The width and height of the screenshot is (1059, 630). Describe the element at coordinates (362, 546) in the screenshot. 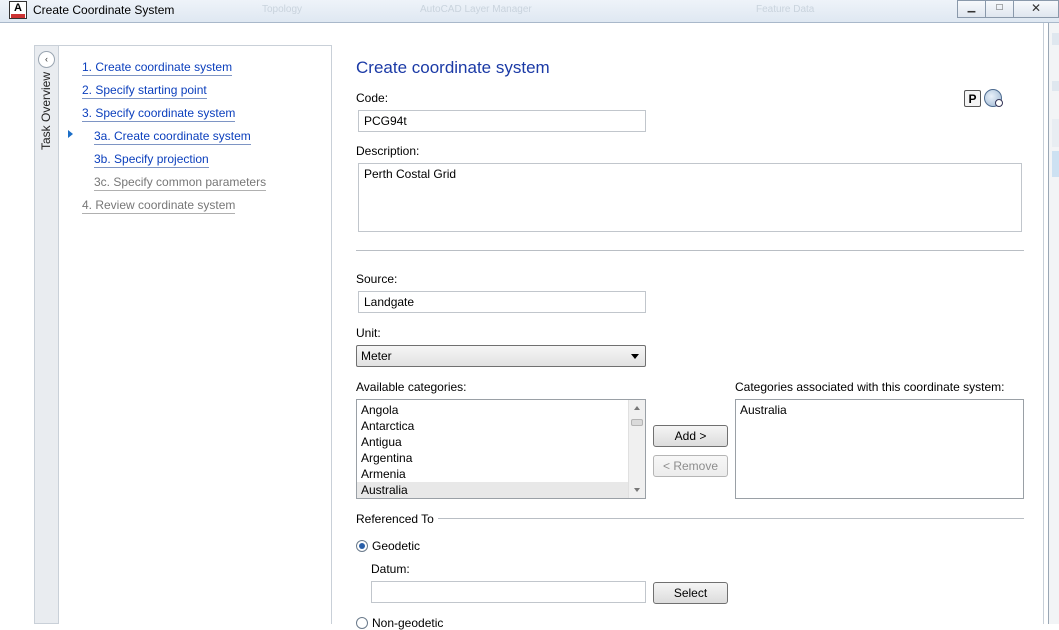

I see `geodetic-radio` at that location.